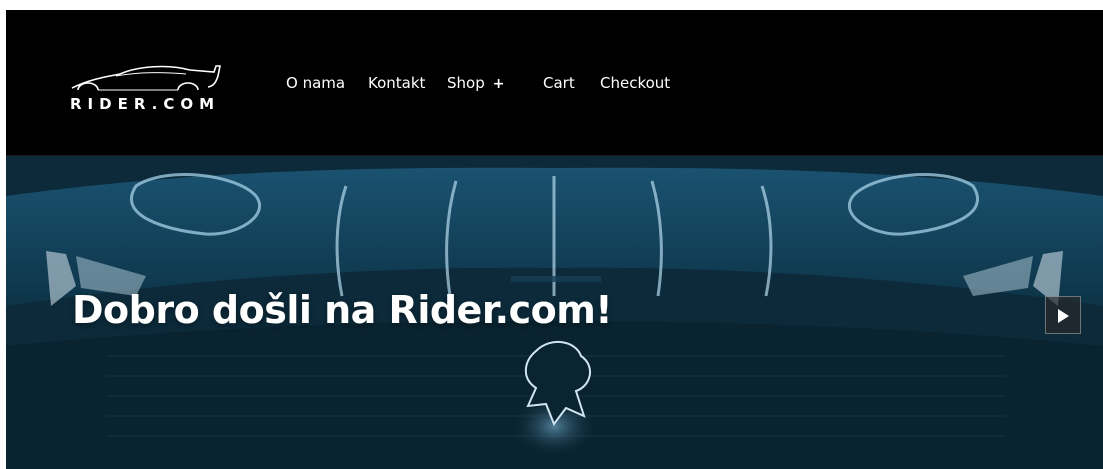 The image size is (1103, 469). I want to click on nav-item-label: O nama, so click(316, 83).